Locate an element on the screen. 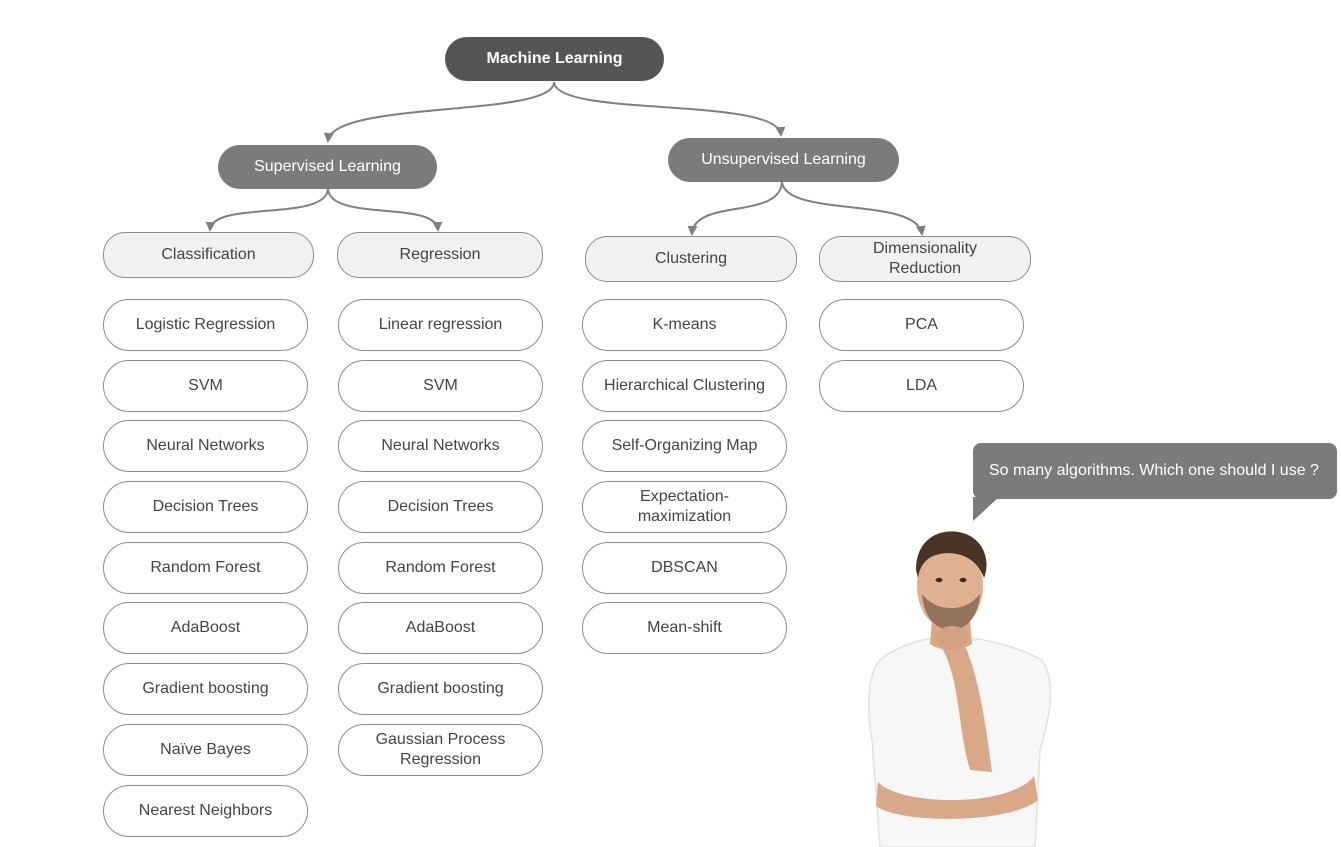  classification-item: SVM is located at coordinates (205, 386).